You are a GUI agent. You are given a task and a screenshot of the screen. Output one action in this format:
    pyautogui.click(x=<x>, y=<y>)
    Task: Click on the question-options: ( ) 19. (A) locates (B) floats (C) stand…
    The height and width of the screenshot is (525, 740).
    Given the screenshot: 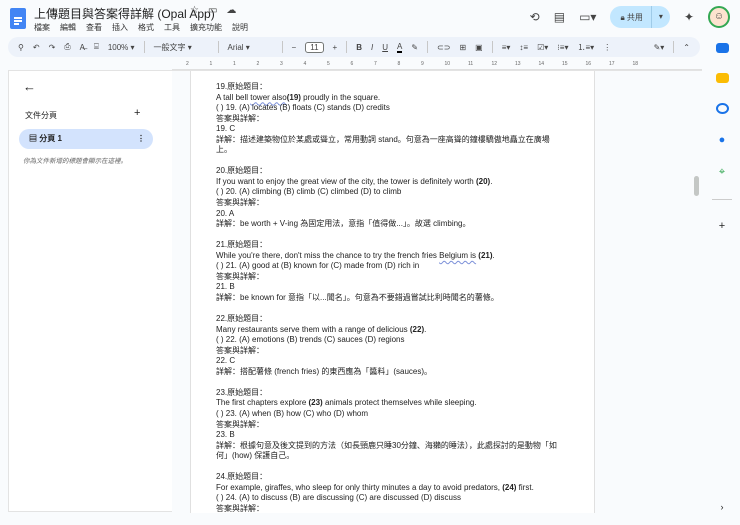 What is the action you would take?
    pyautogui.click(x=303, y=108)
    